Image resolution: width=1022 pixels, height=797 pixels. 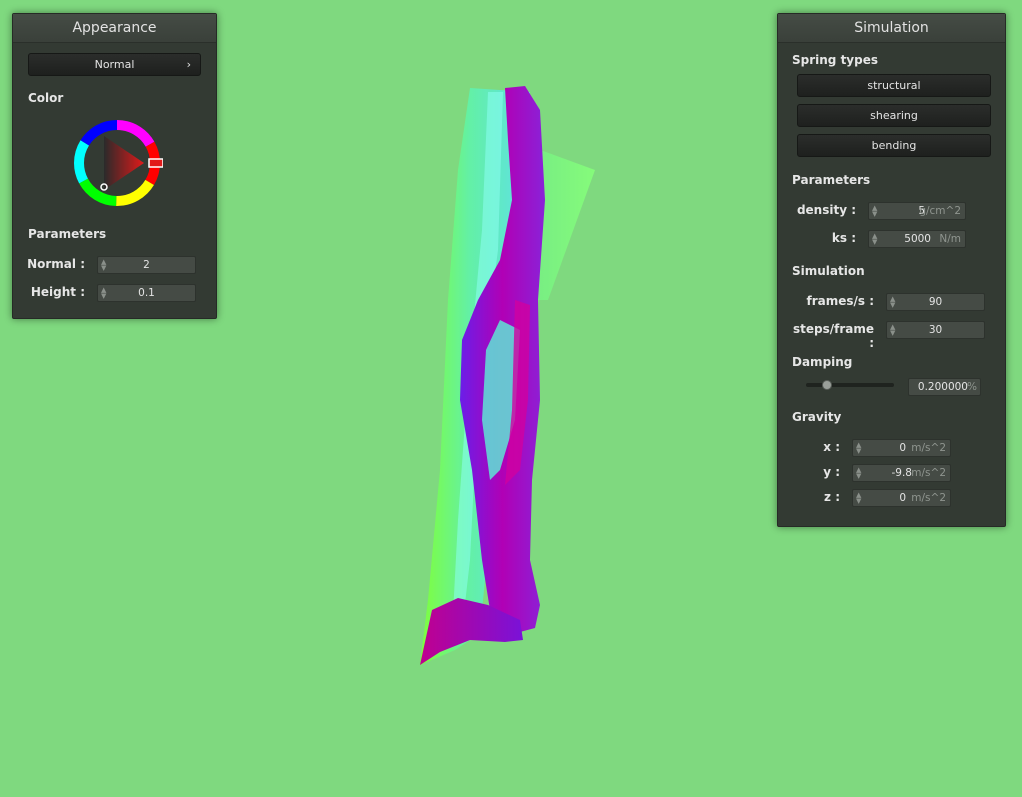 I want to click on damping-value: 0.200000, so click(x=942, y=387).